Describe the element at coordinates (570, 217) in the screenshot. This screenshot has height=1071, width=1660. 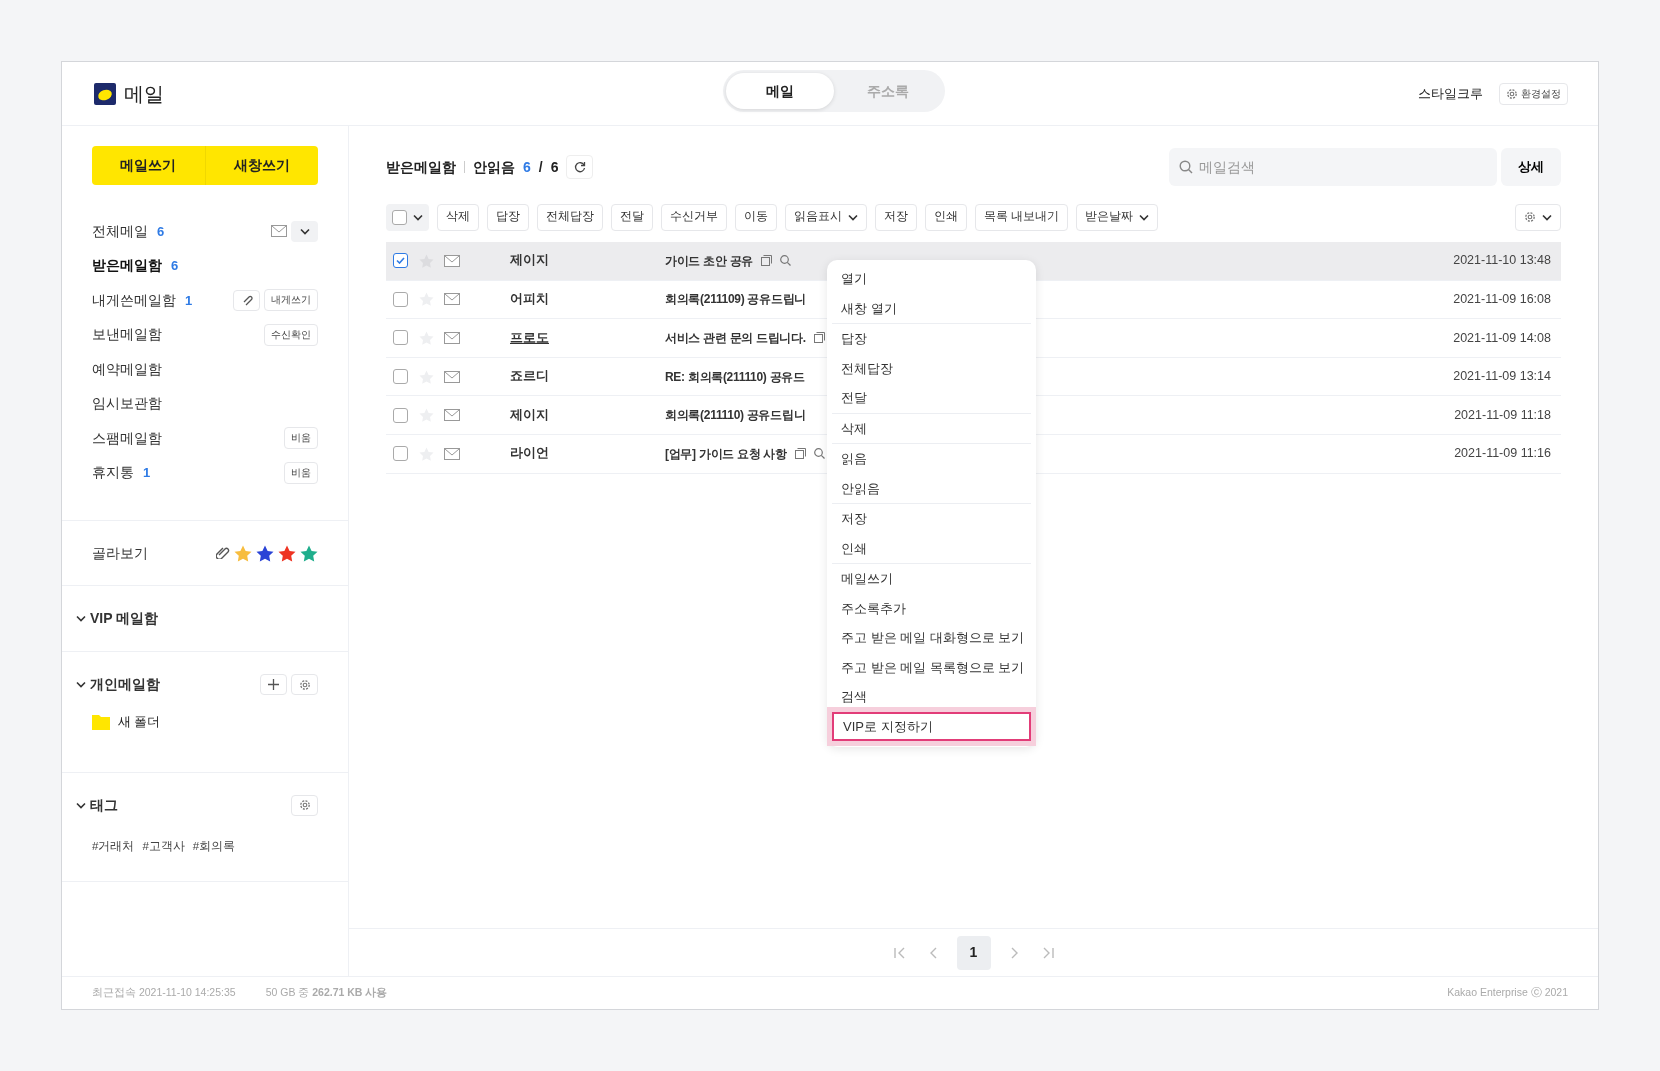
I see `toolbar-button: 전체답장` at that location.